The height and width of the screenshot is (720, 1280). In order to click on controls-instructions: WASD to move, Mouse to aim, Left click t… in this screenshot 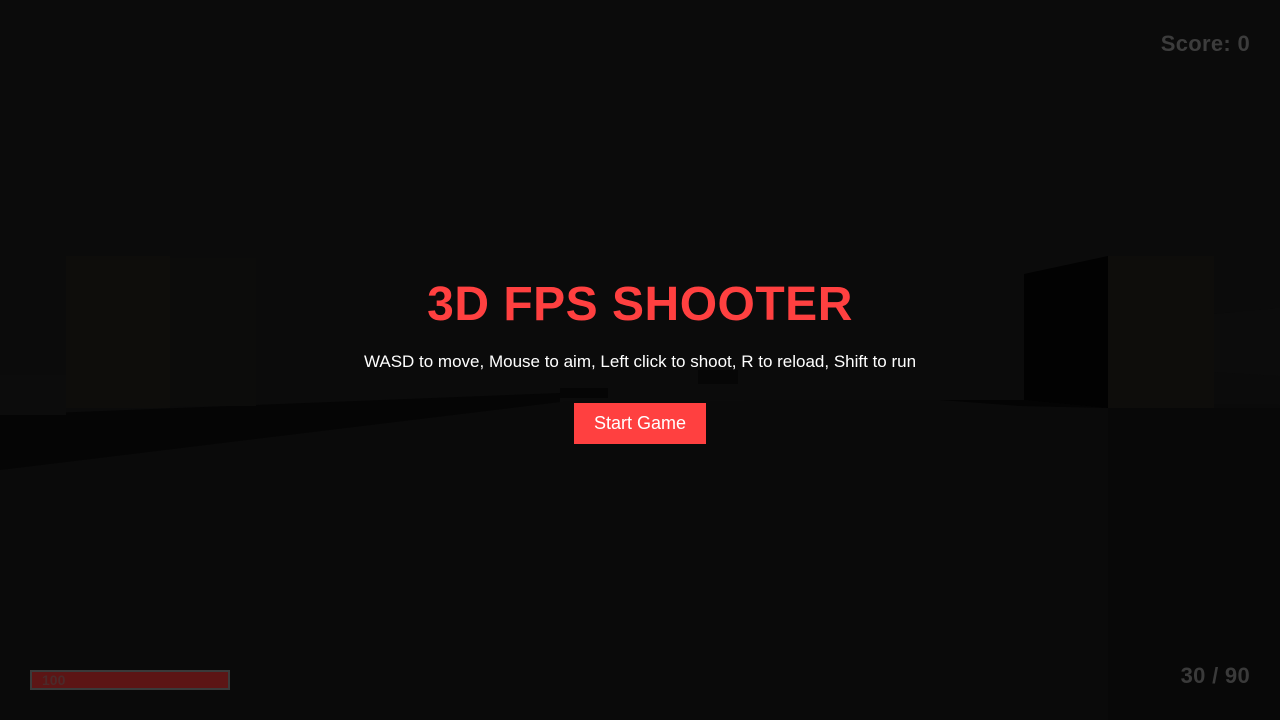, I will do `click(640, 361)`.